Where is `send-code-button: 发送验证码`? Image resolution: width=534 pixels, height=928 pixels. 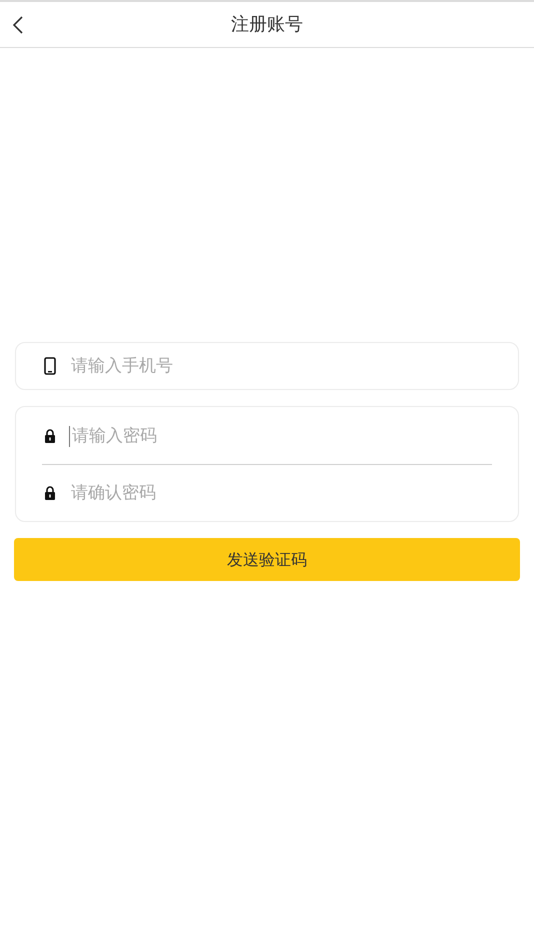
send-code-button: 发送验证码 is located at coordinates (267, 559).